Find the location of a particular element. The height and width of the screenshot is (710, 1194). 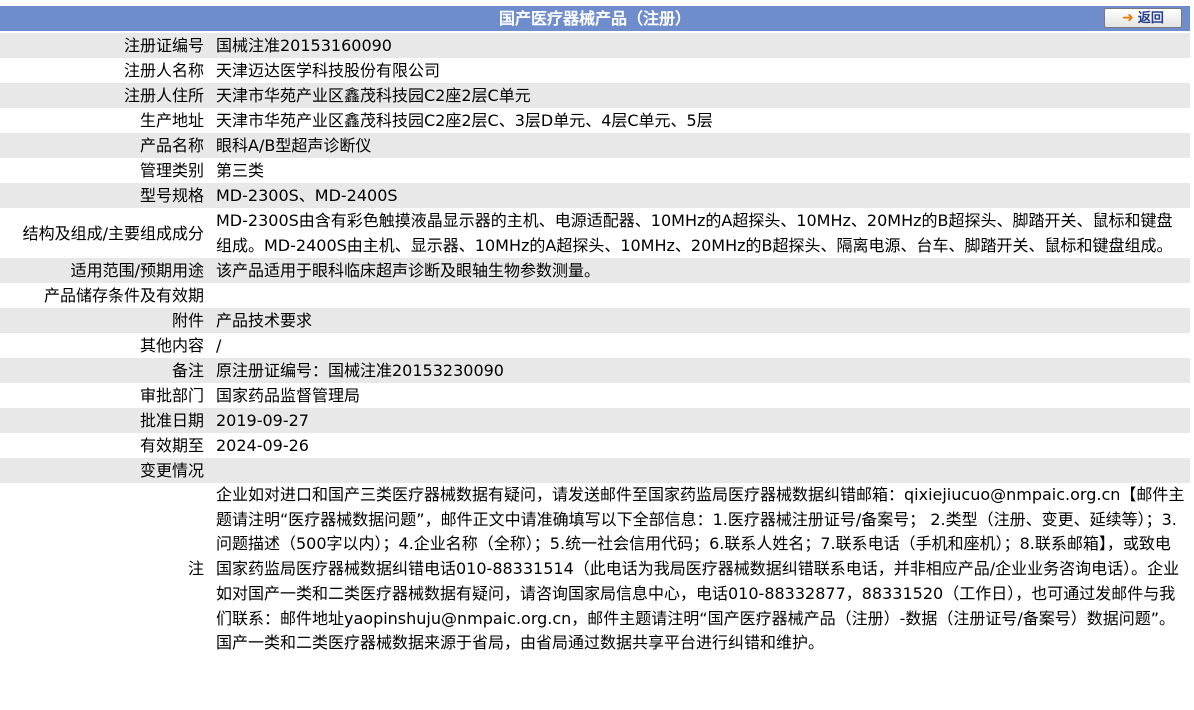

table-row: 其他内容 / is located at coordinates (595, 345).